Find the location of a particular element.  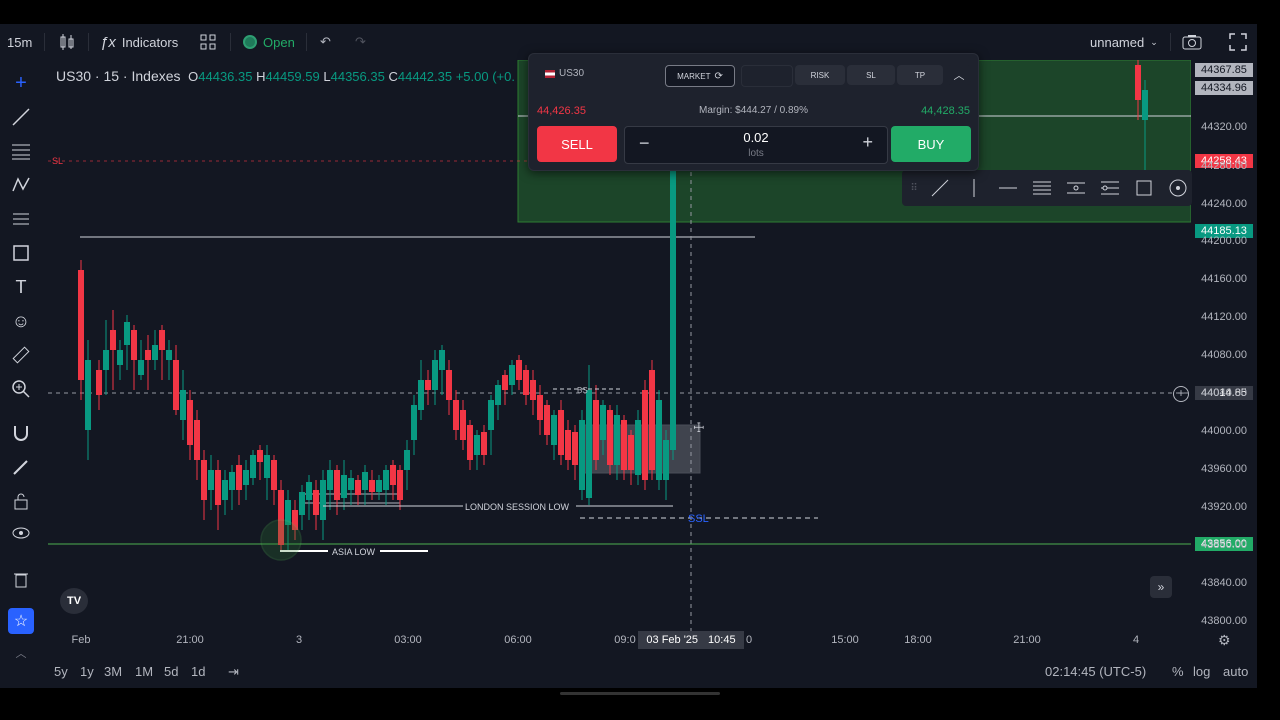

trendline-tool is located at coordinates (21, 117).